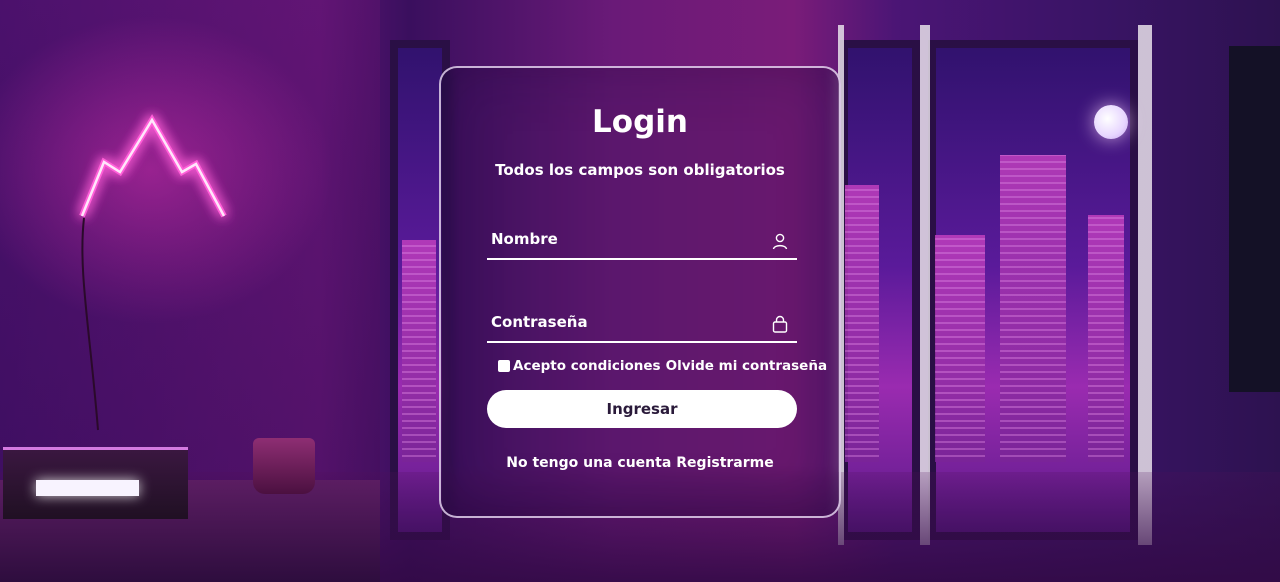 The image size is (1280, 582). Describe the element at coordinates (622, 239) in the screenshot. I see `name-input` at that location.